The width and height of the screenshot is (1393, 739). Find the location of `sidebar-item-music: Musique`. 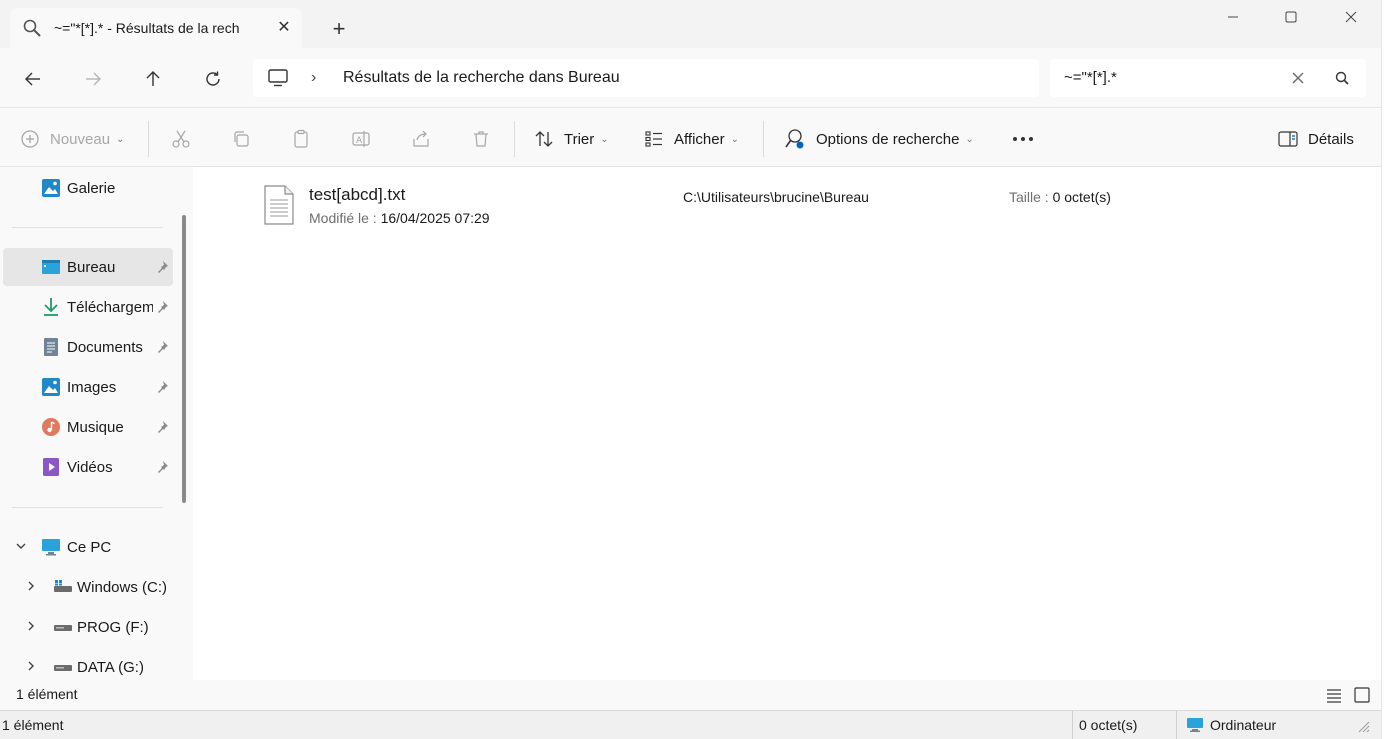

sidebar-item-music: Musique is located at coordinates (88, 427).